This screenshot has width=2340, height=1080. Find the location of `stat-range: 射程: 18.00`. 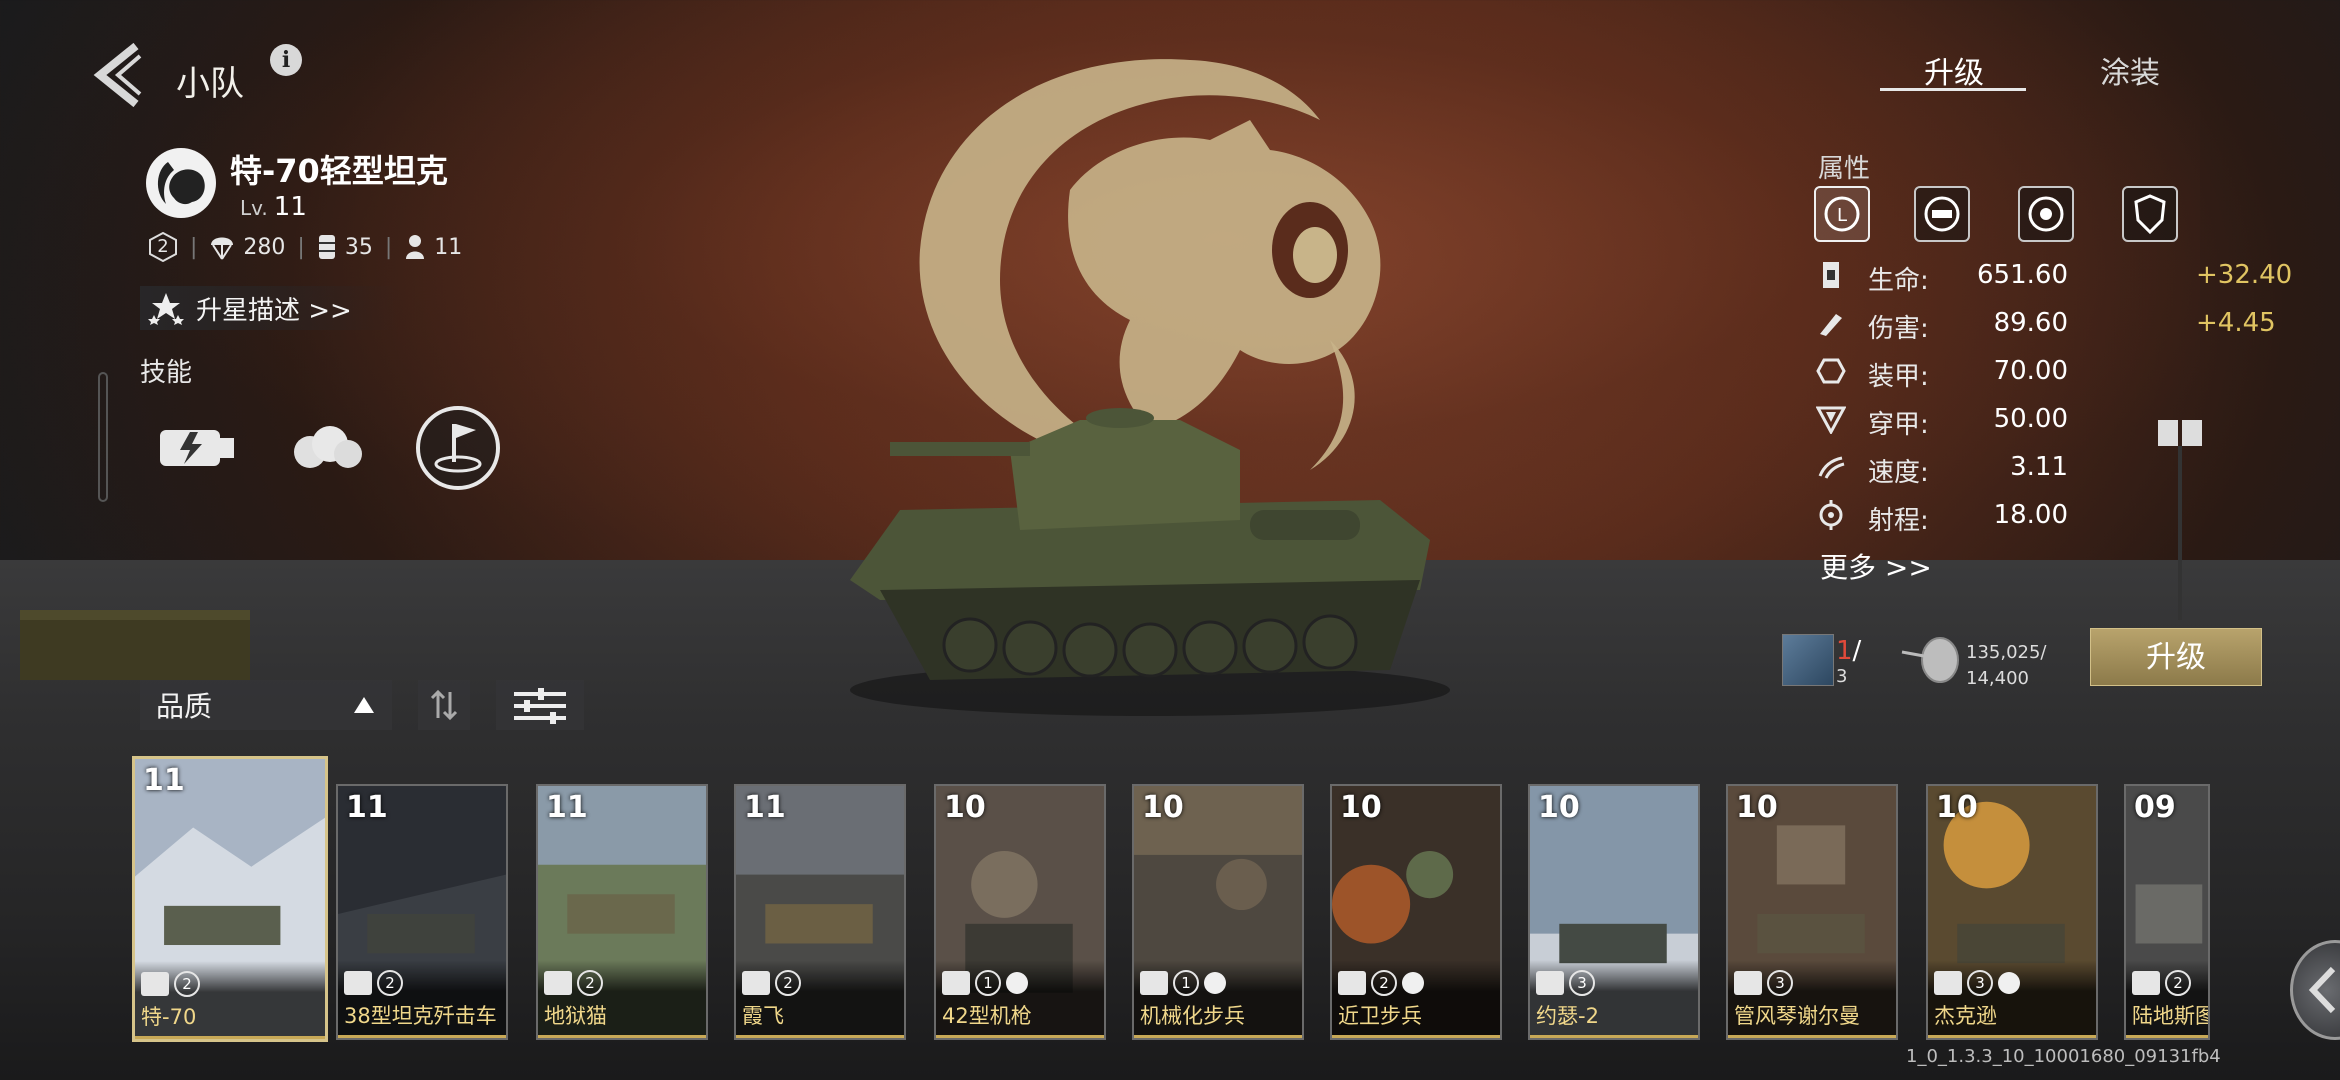

stat-range: 射程: 18.00 is located at coordinates (2016, 516).